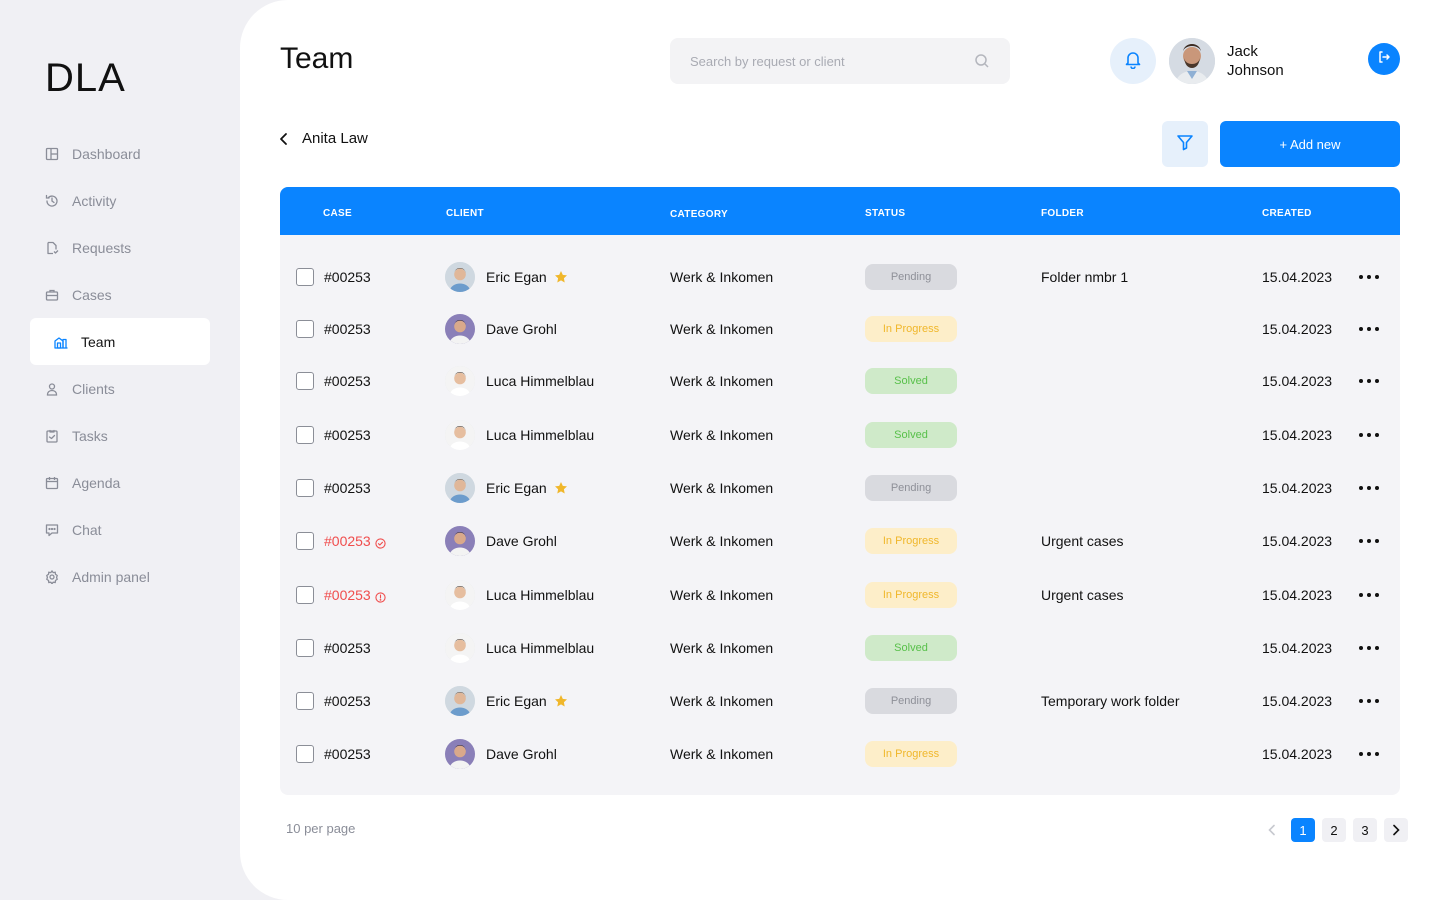 Image resolution: width=1440 pixels, height=900 pixels. Describe the element at coordinates (1365, 830) in the screenshot. I see `page-3-button: 3` at that location.